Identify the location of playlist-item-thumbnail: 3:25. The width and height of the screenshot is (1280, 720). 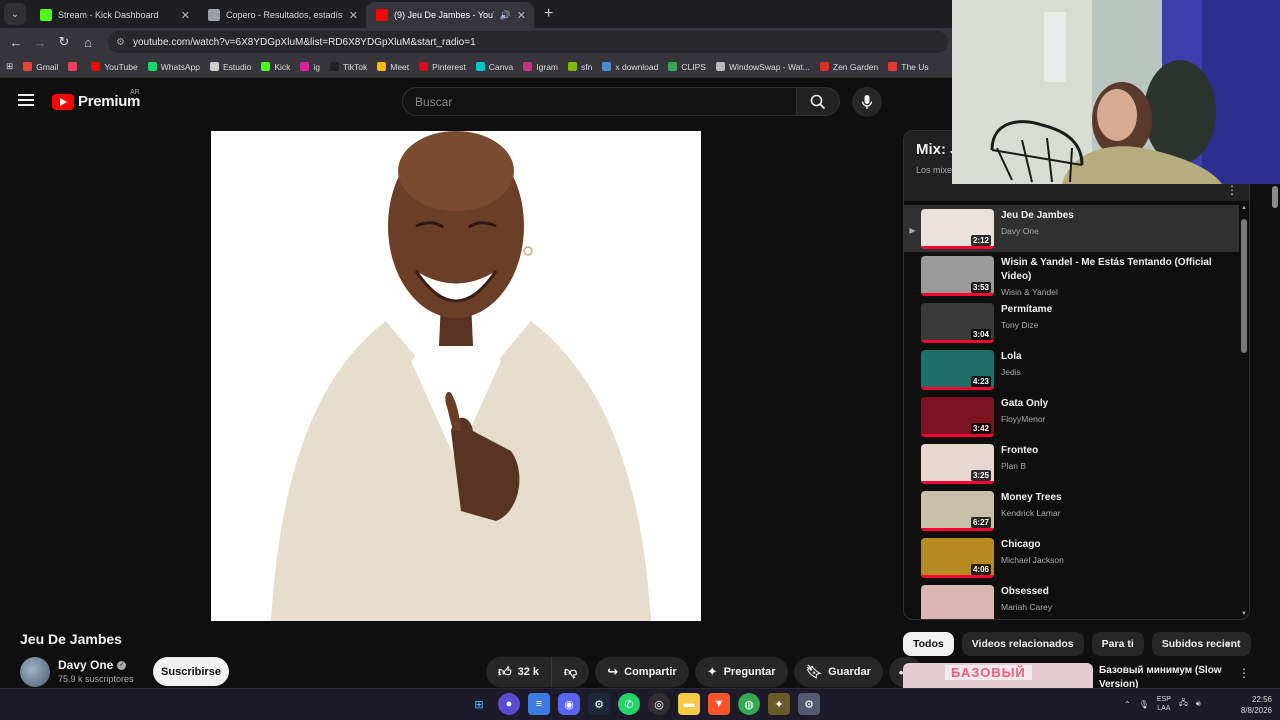
(957, 464).